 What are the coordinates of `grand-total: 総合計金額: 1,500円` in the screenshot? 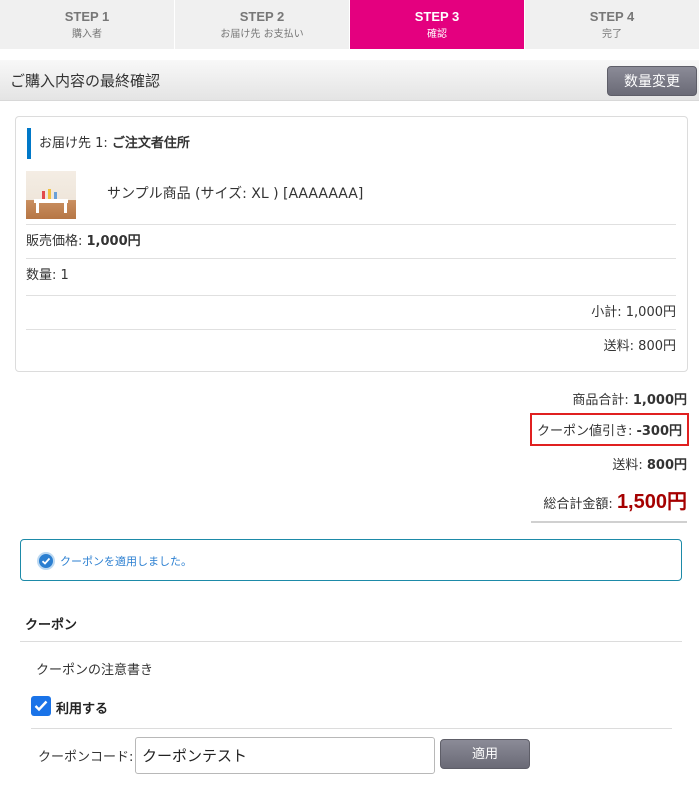 It's located at (615, 499).